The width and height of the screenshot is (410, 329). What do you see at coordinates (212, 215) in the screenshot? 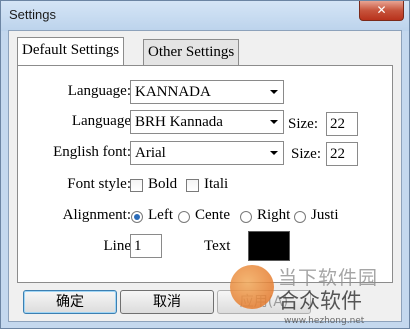
I see `align-center-label: Cente` at bounding box center [212, 215].